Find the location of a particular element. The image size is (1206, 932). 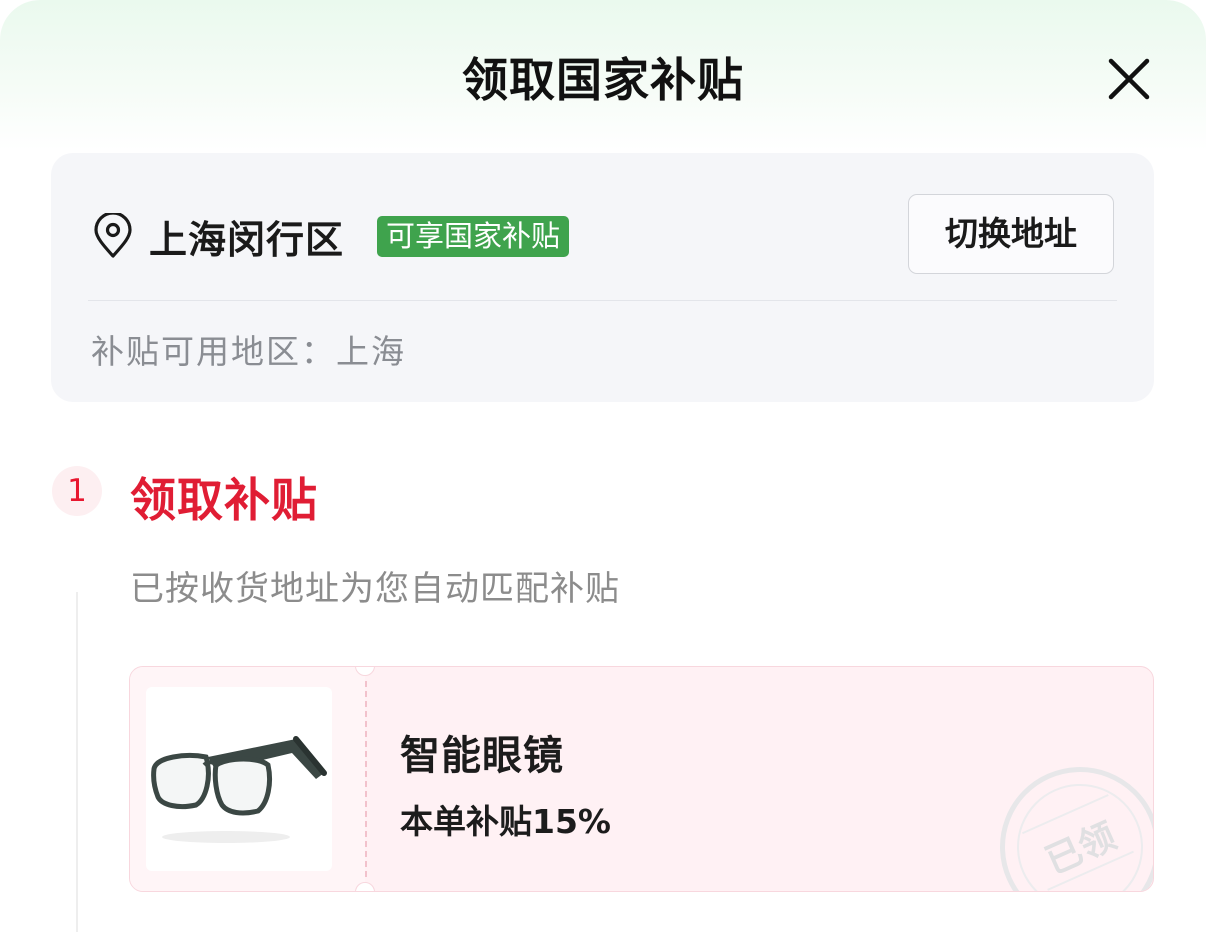

product-image is located at coordinates (239, 779).